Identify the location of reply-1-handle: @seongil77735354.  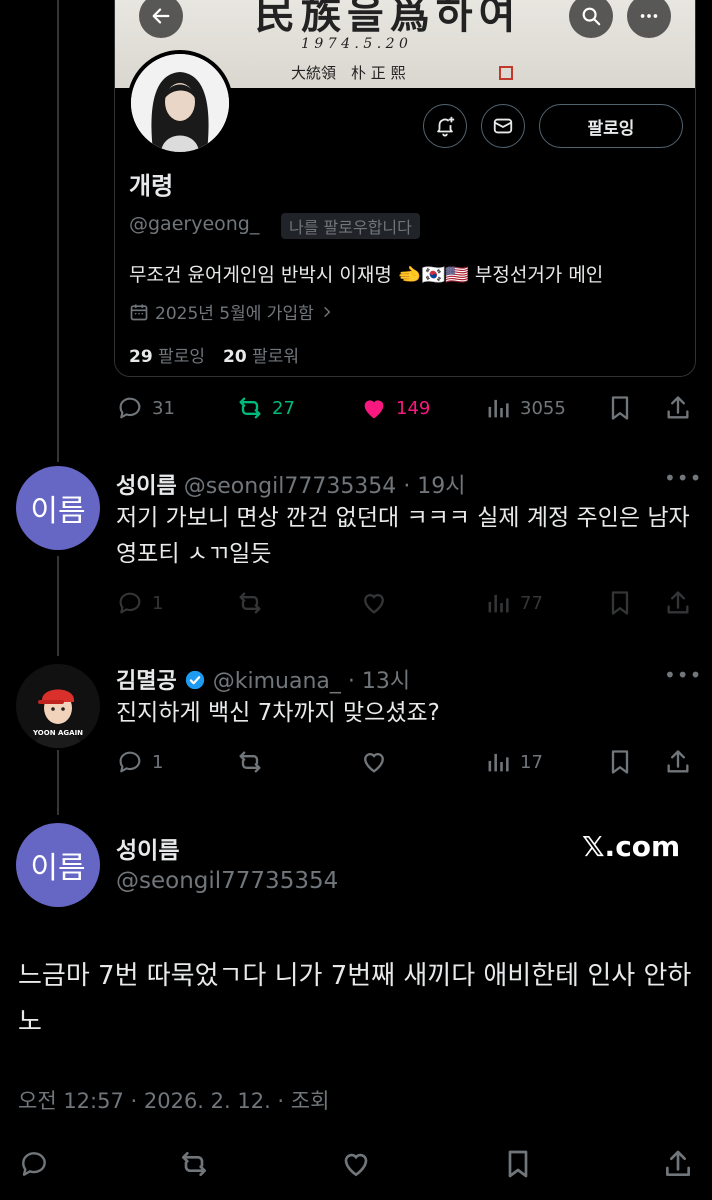
(290, 486).